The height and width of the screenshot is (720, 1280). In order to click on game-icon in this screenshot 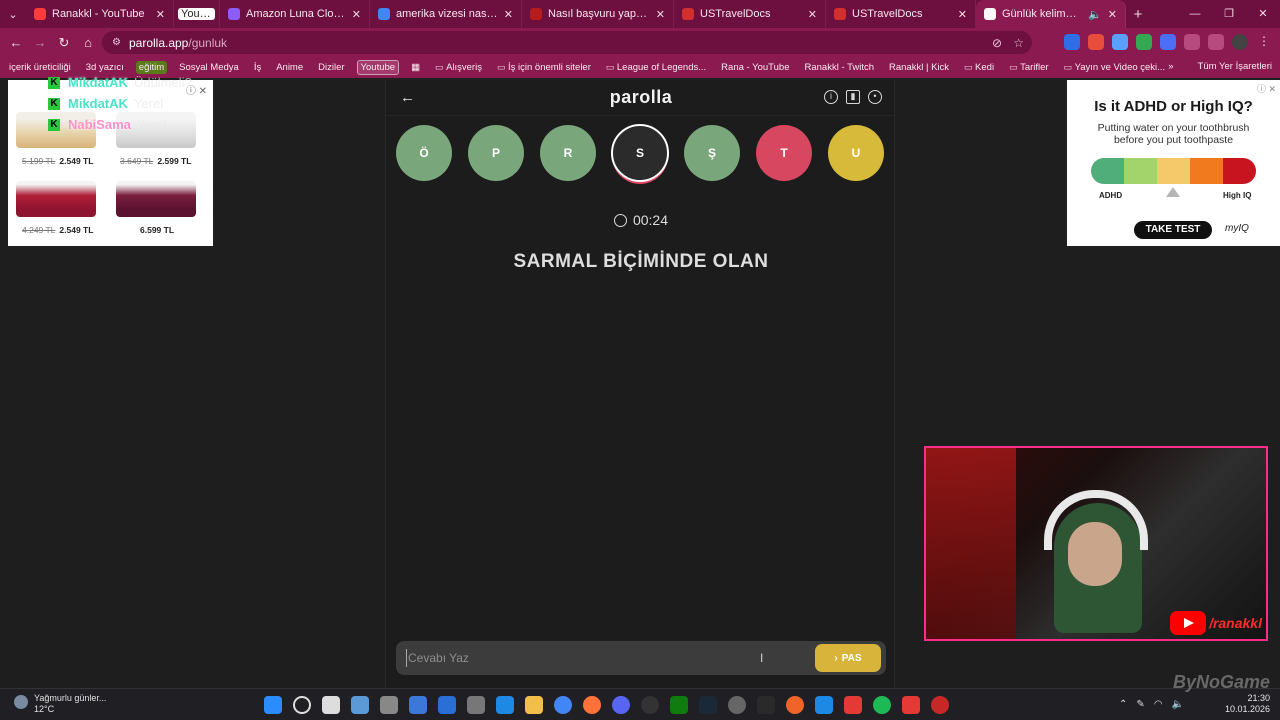, I will do `click(911, 705)`.